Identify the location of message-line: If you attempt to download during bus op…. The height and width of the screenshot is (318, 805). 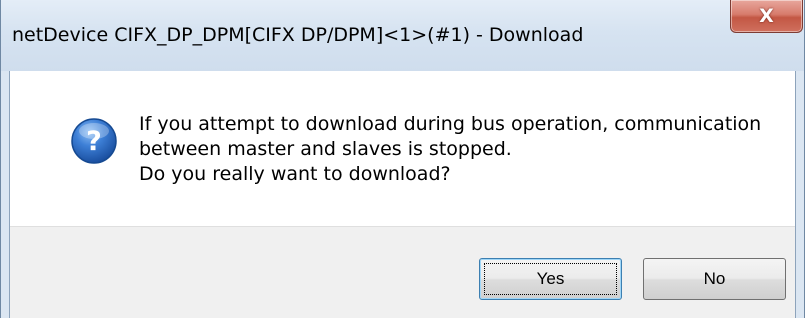
(450, 124).